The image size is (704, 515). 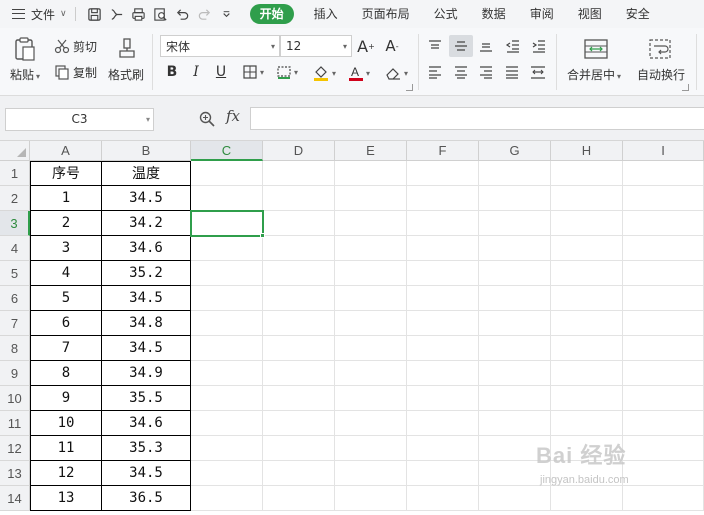 What do you see at coordinates (486, 72) in the screenshot?
I see `align-right-icon` at bounding box center [486, 72].